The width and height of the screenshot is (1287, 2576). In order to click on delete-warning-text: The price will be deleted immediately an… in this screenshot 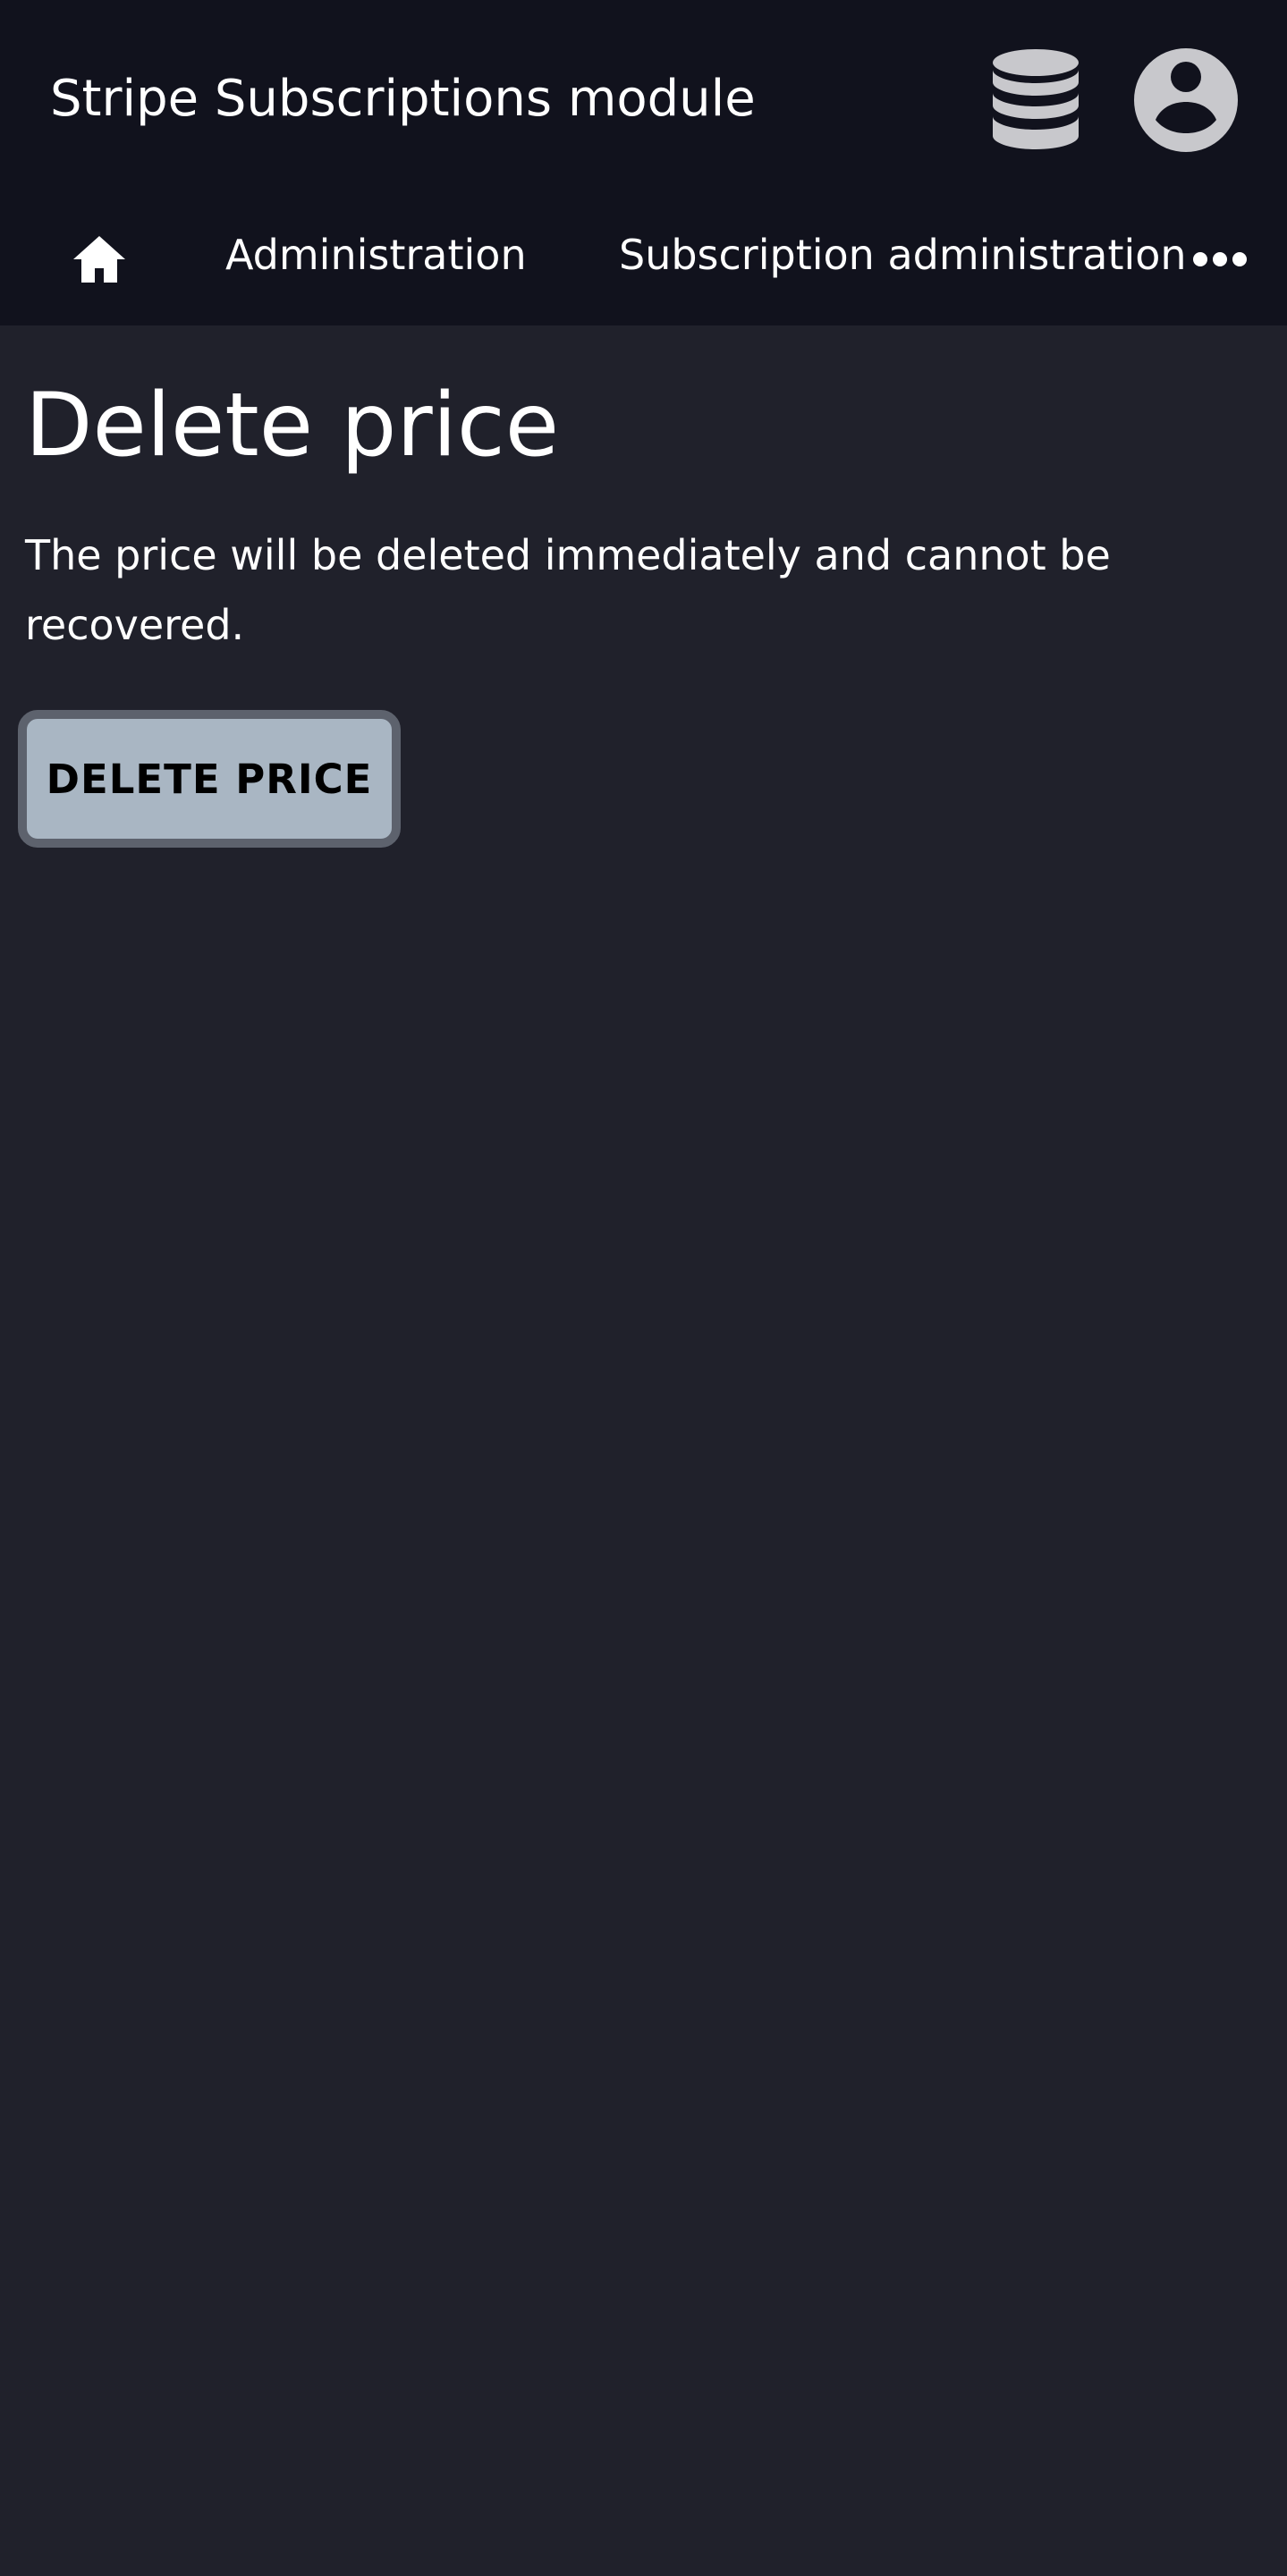, I will do `click(568, 590)`.